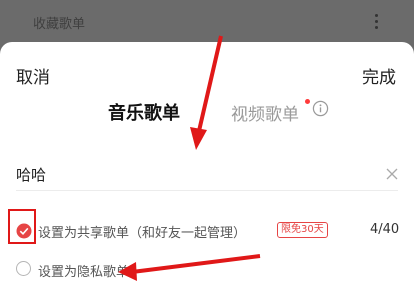  Describe the element at coordinates (392, 174) in the screenshot. I see `clear-icon` at that location.